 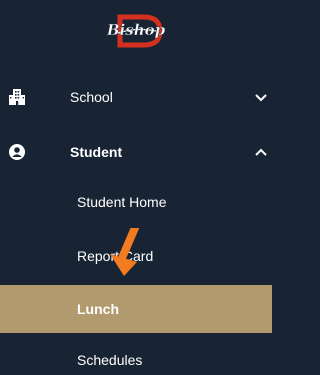 What do you see at coordinates (136, 152) in the screenshot?
I see `nav-item-student: Student` at bounding box center [136, 152].